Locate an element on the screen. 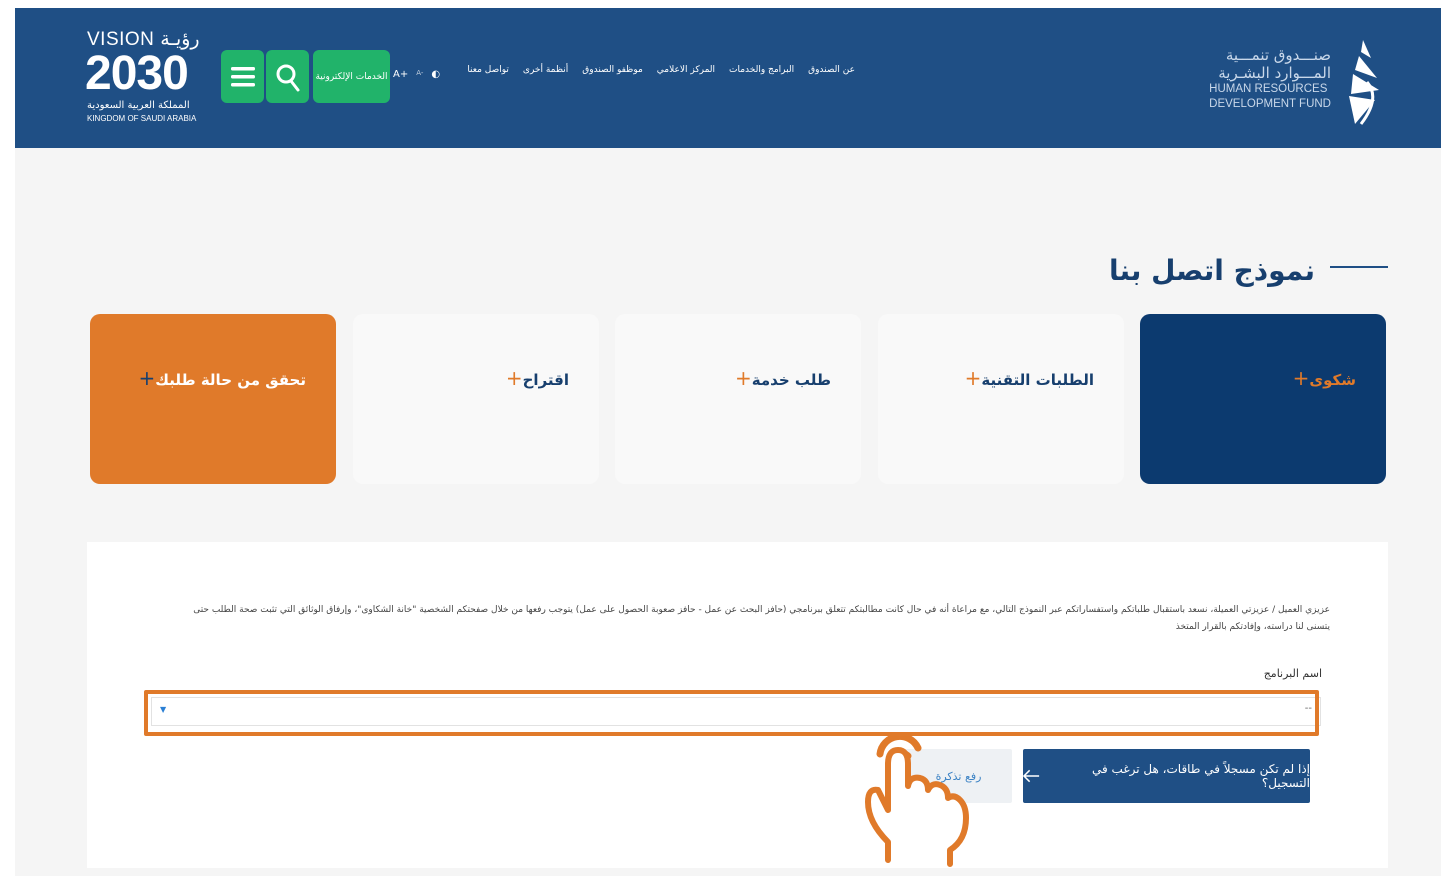  search-icon is located at coordinates (287, 77).